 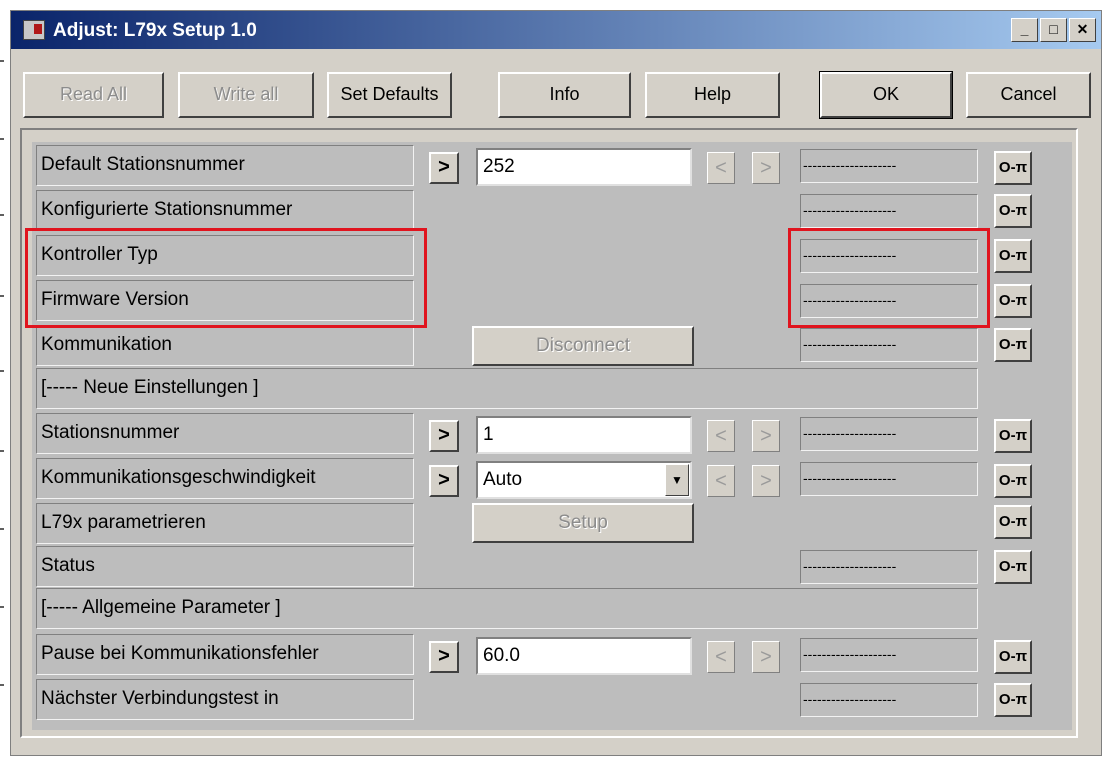 What do you see at coordinates (889, 278) in the screenshot?
I see `highlight-values` at bounding box center [889, 278].